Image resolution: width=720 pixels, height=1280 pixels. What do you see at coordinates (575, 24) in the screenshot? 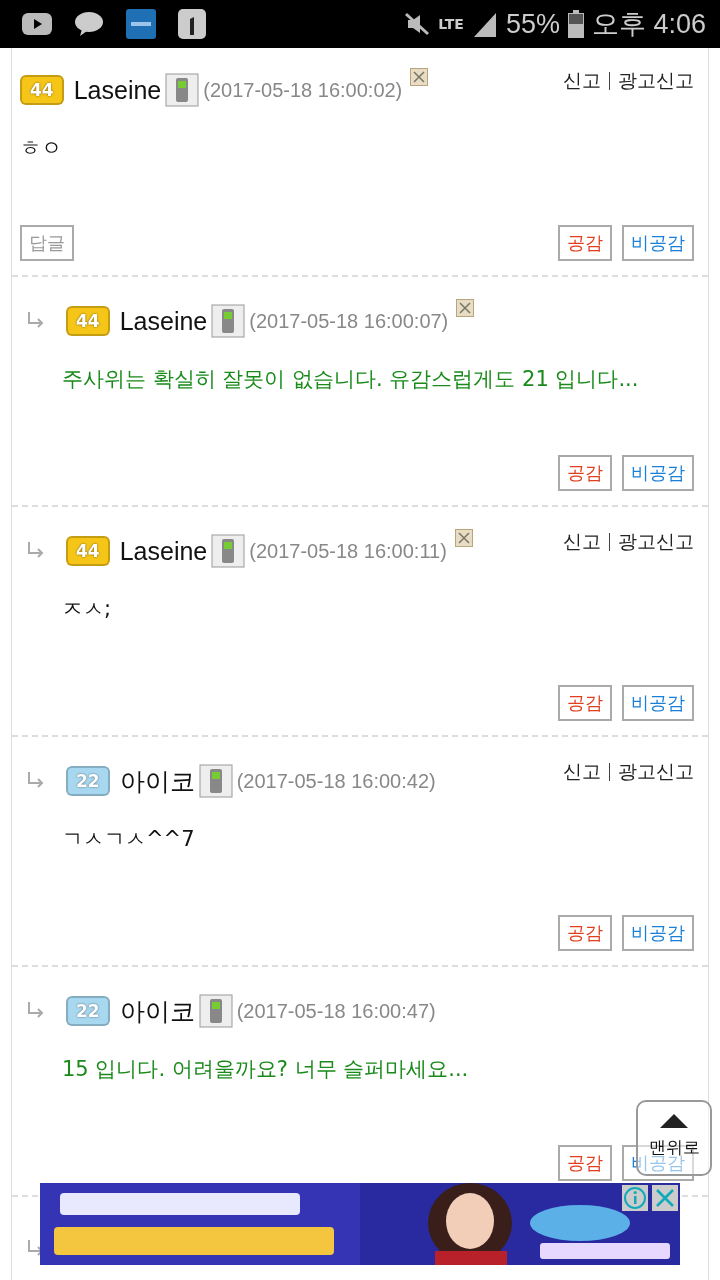
I see `battery-icon` at bounding box center [575, 24].